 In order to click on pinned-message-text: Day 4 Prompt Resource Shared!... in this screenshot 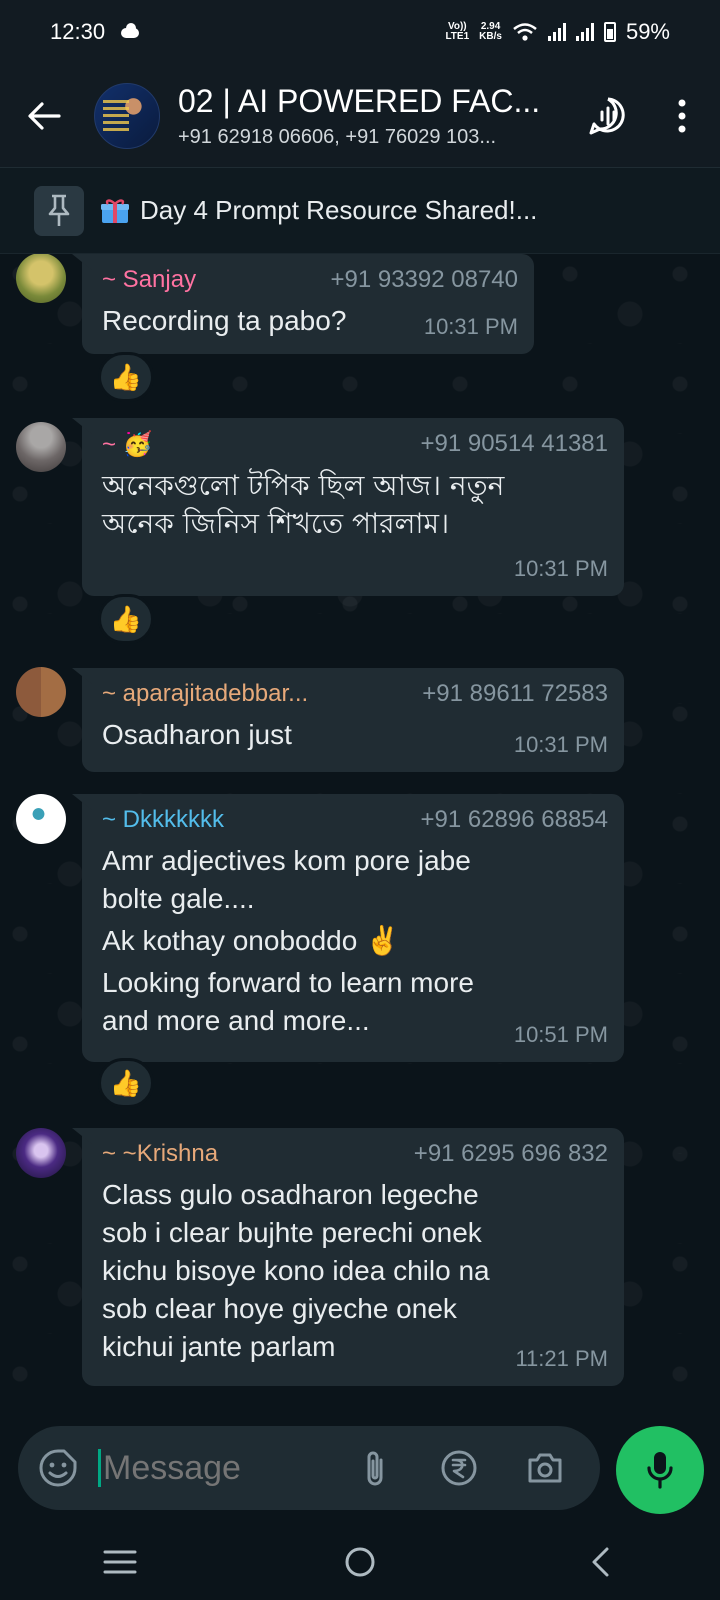, I will do `click(339, 210)`.